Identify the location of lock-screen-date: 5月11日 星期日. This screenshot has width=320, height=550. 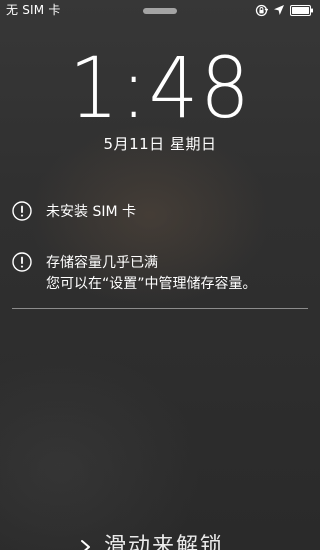
(160, 144).